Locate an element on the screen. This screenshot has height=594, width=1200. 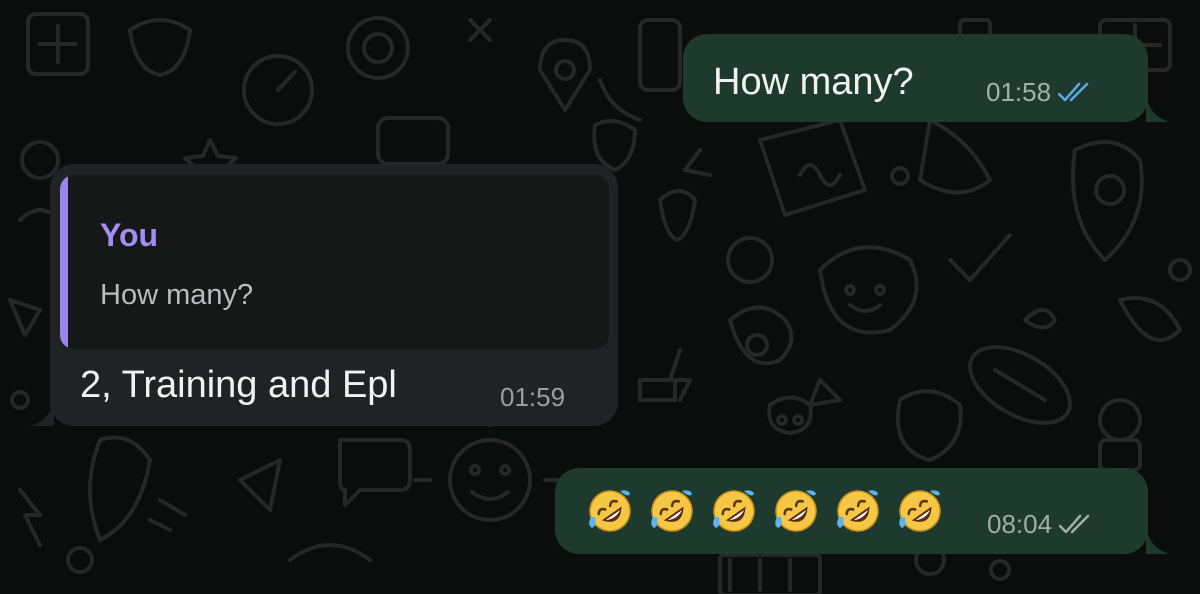
emoji-row is located at coordinates (765, 511).